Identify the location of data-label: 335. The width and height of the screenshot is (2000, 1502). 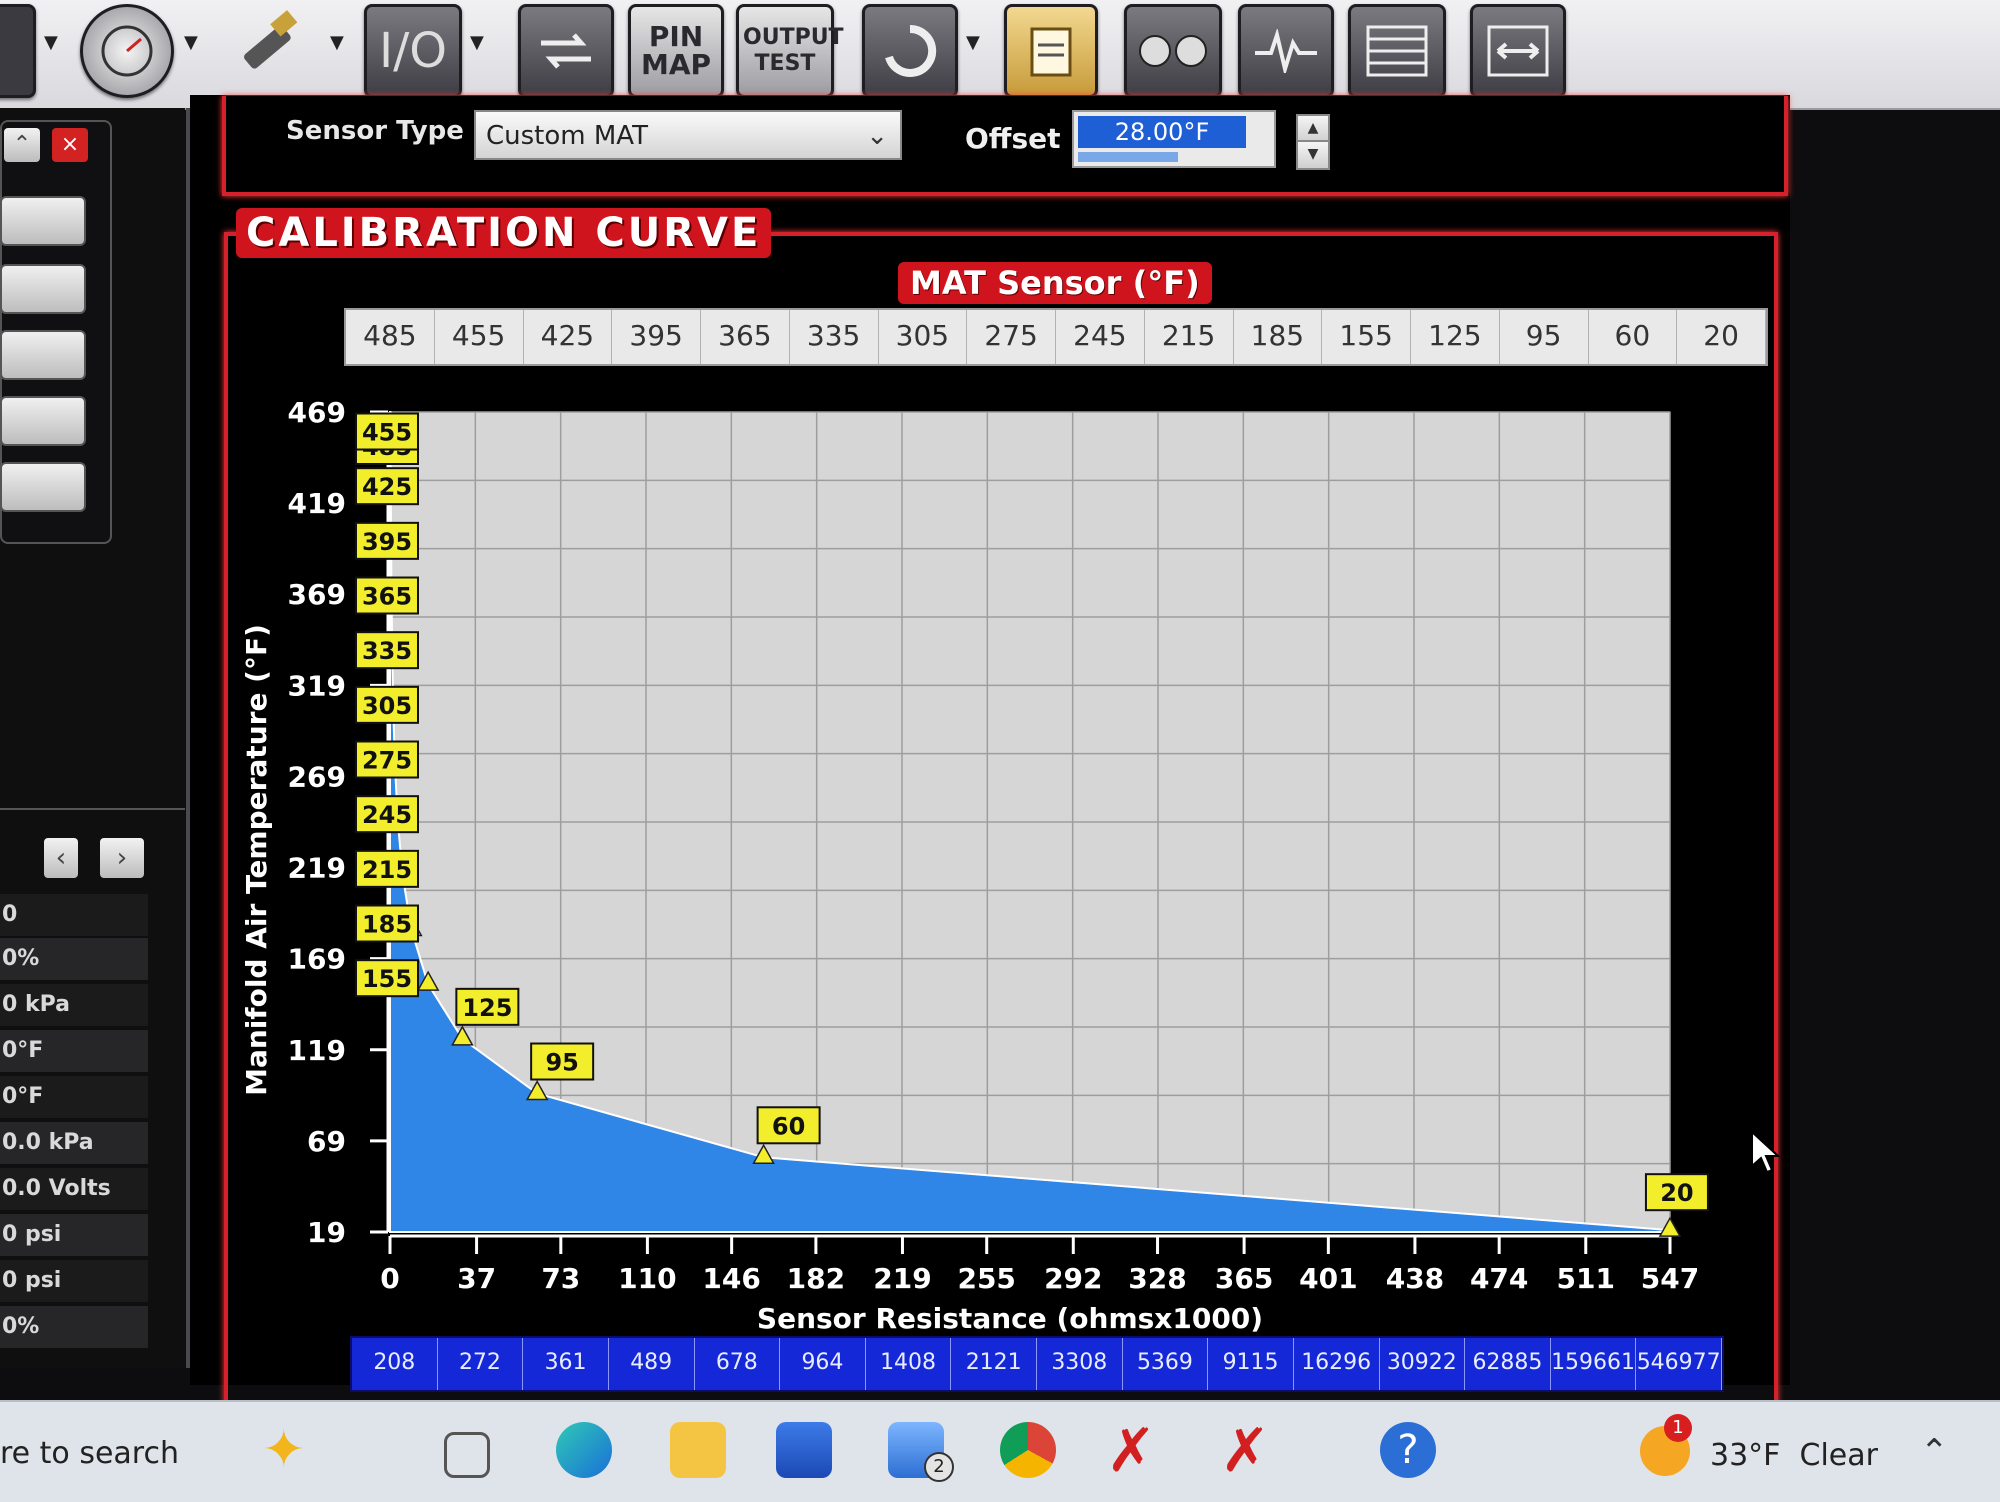
(387, 651).